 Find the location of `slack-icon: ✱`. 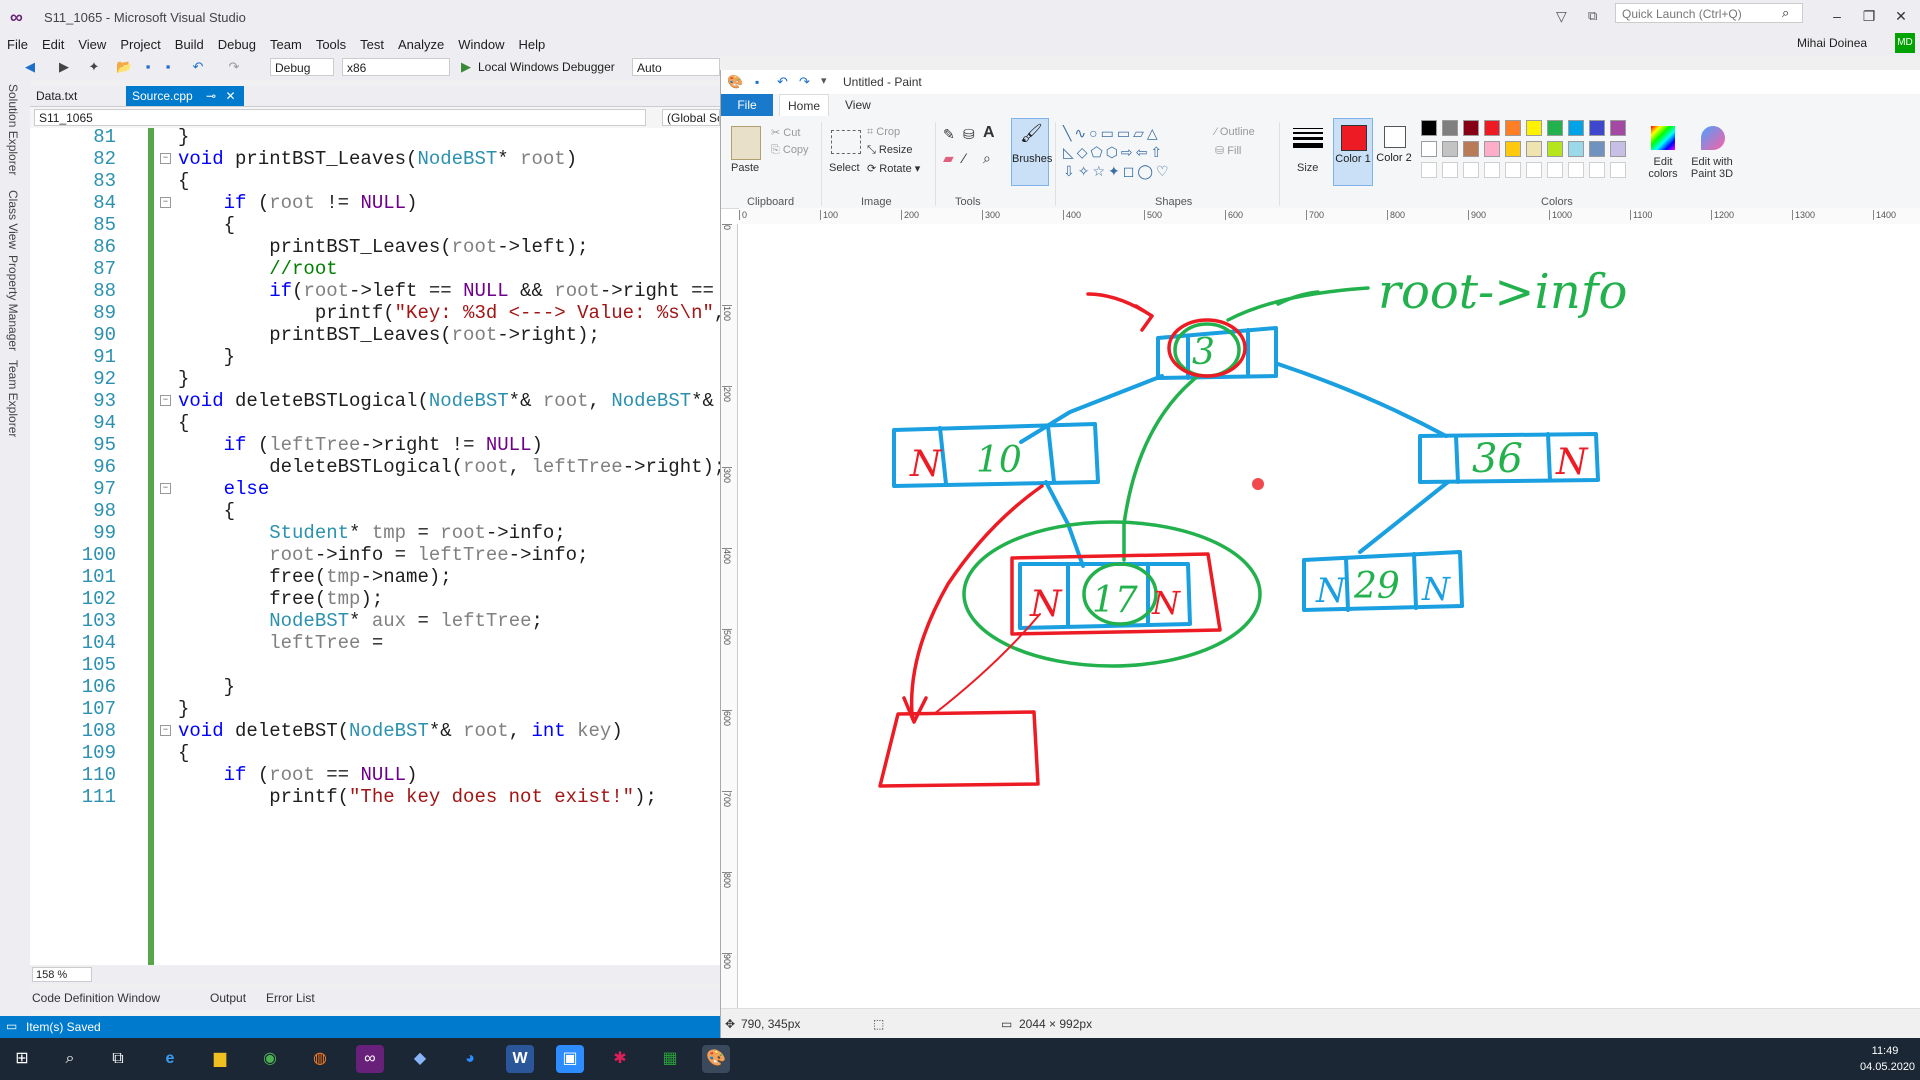

slack-icon: ✱ is located at coordinates (620, 1059).